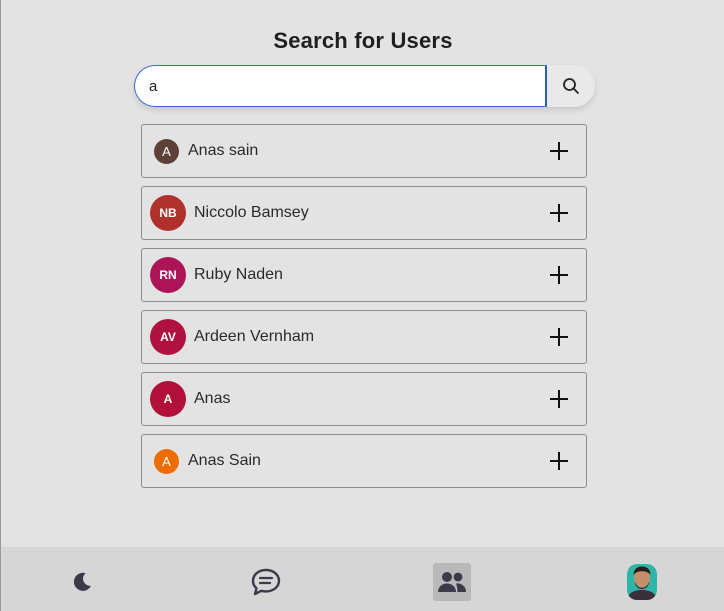 This screenshot has height=611, width=724. I want to click on moon-icon, so click(82, 581).